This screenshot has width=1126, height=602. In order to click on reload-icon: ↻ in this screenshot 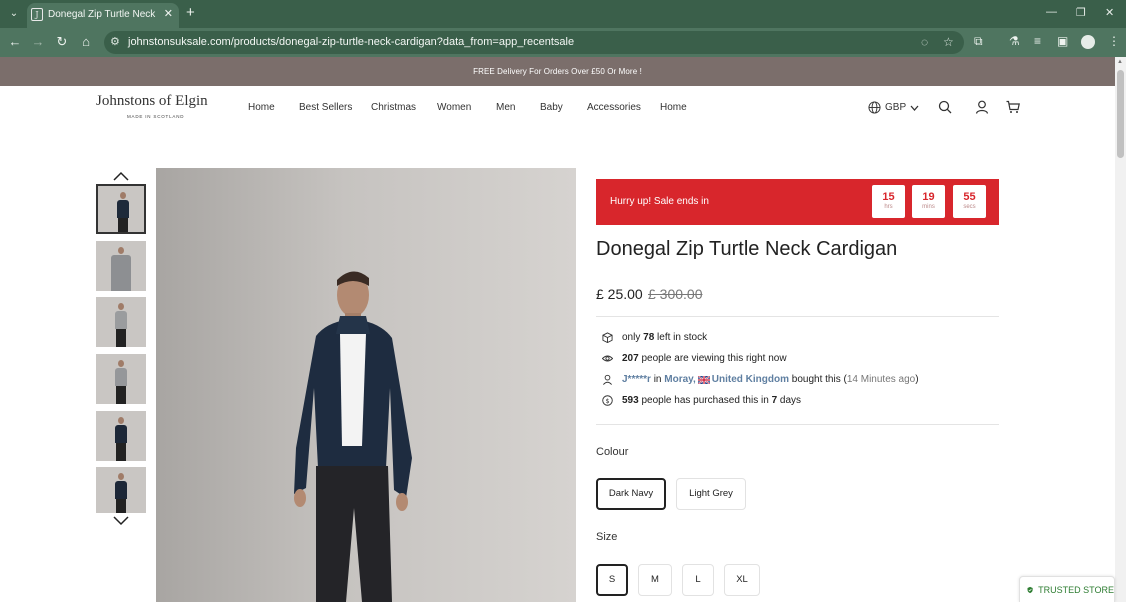, I will do `click(62, 42)`.